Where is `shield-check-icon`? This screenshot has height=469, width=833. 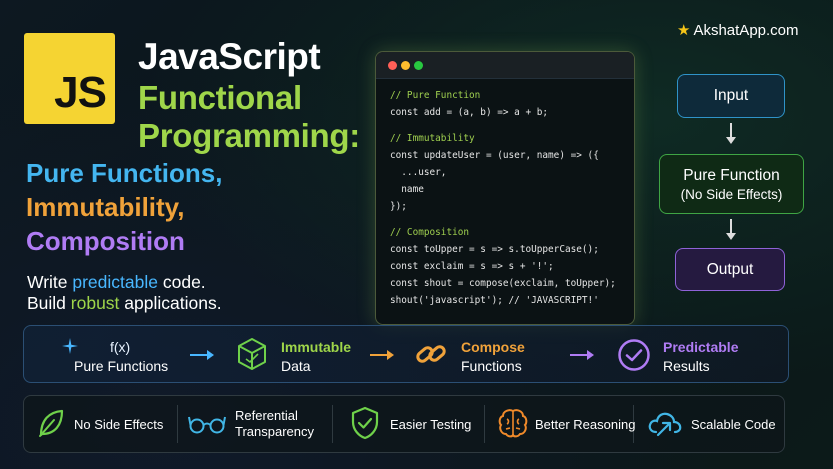
shield-check-icon is located at coordinates (365, 423).